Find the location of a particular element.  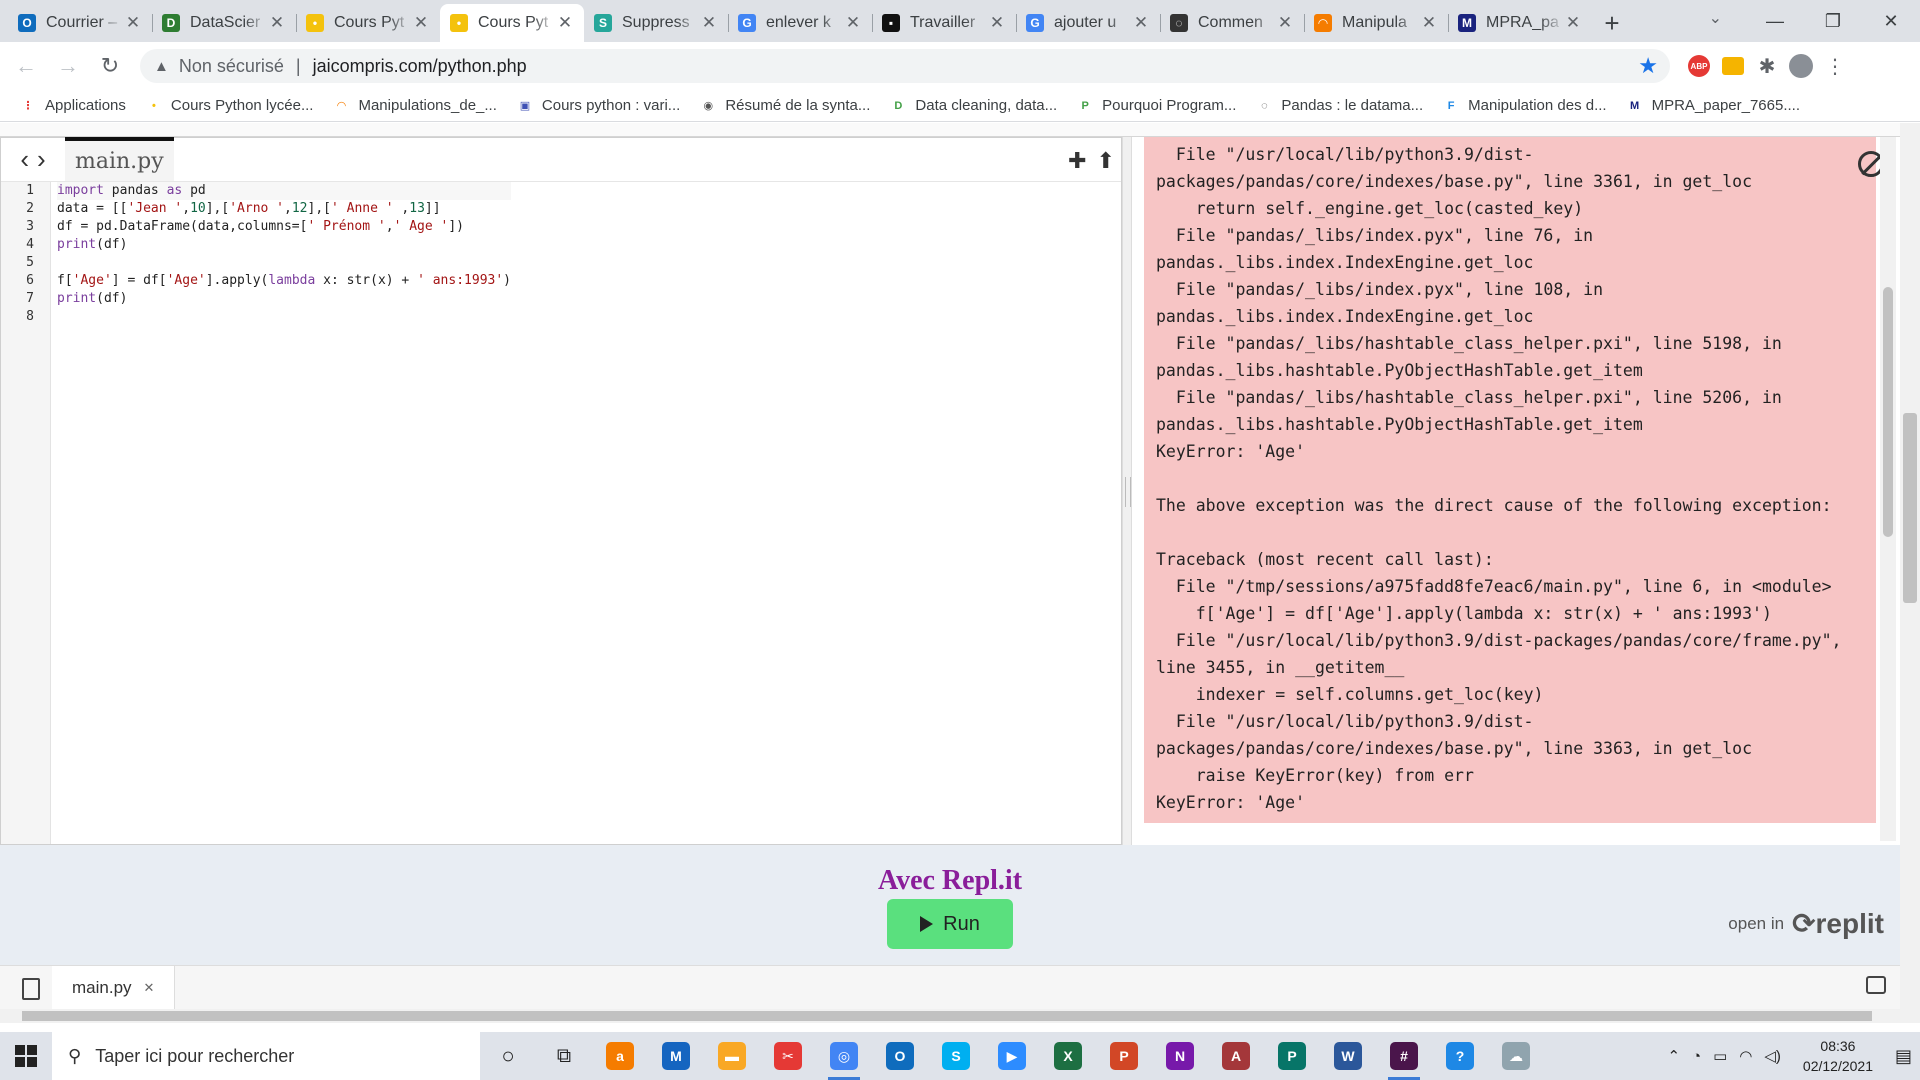

tab-title: DataScier is located at coordinates (225, 22).